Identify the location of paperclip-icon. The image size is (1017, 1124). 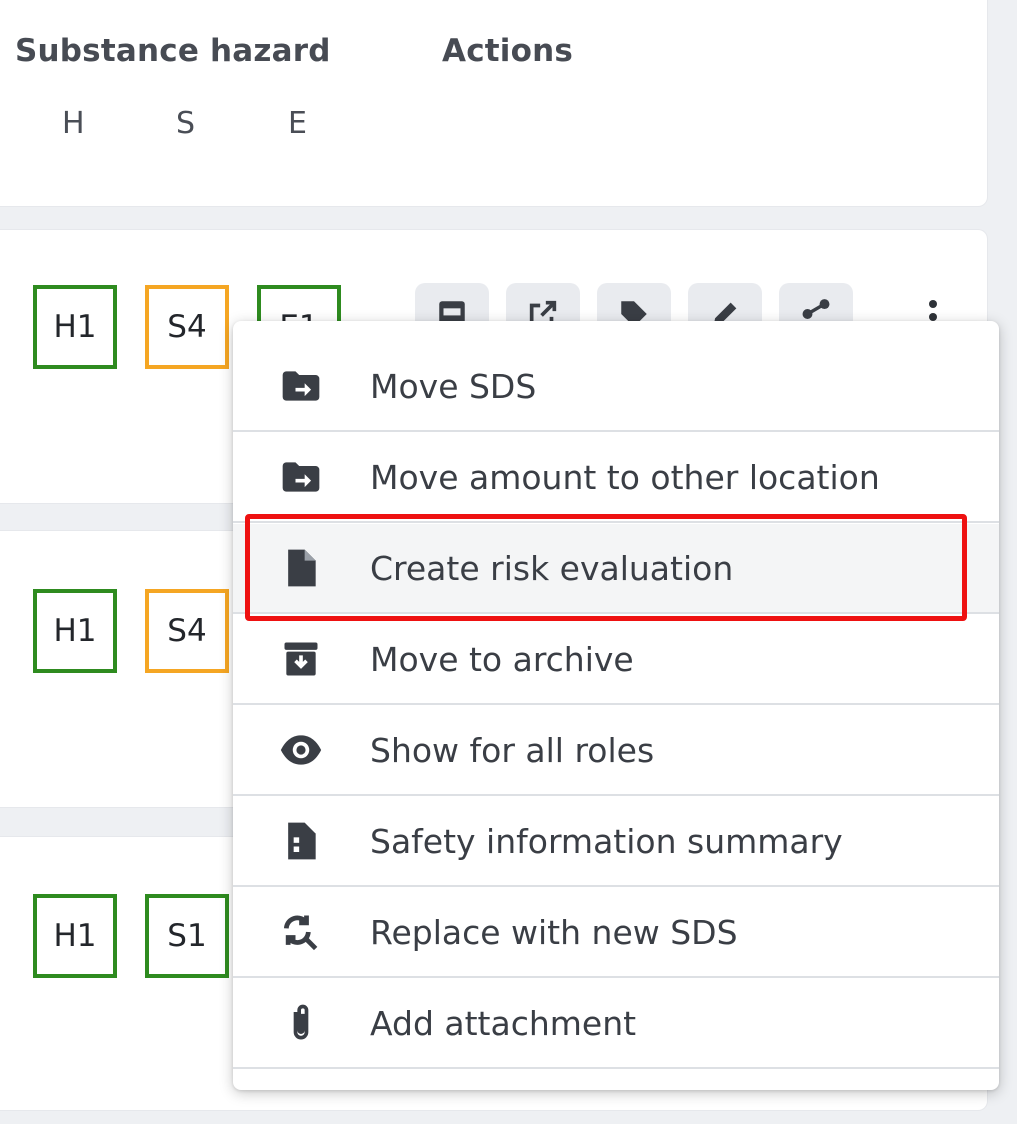
(301, 1023).